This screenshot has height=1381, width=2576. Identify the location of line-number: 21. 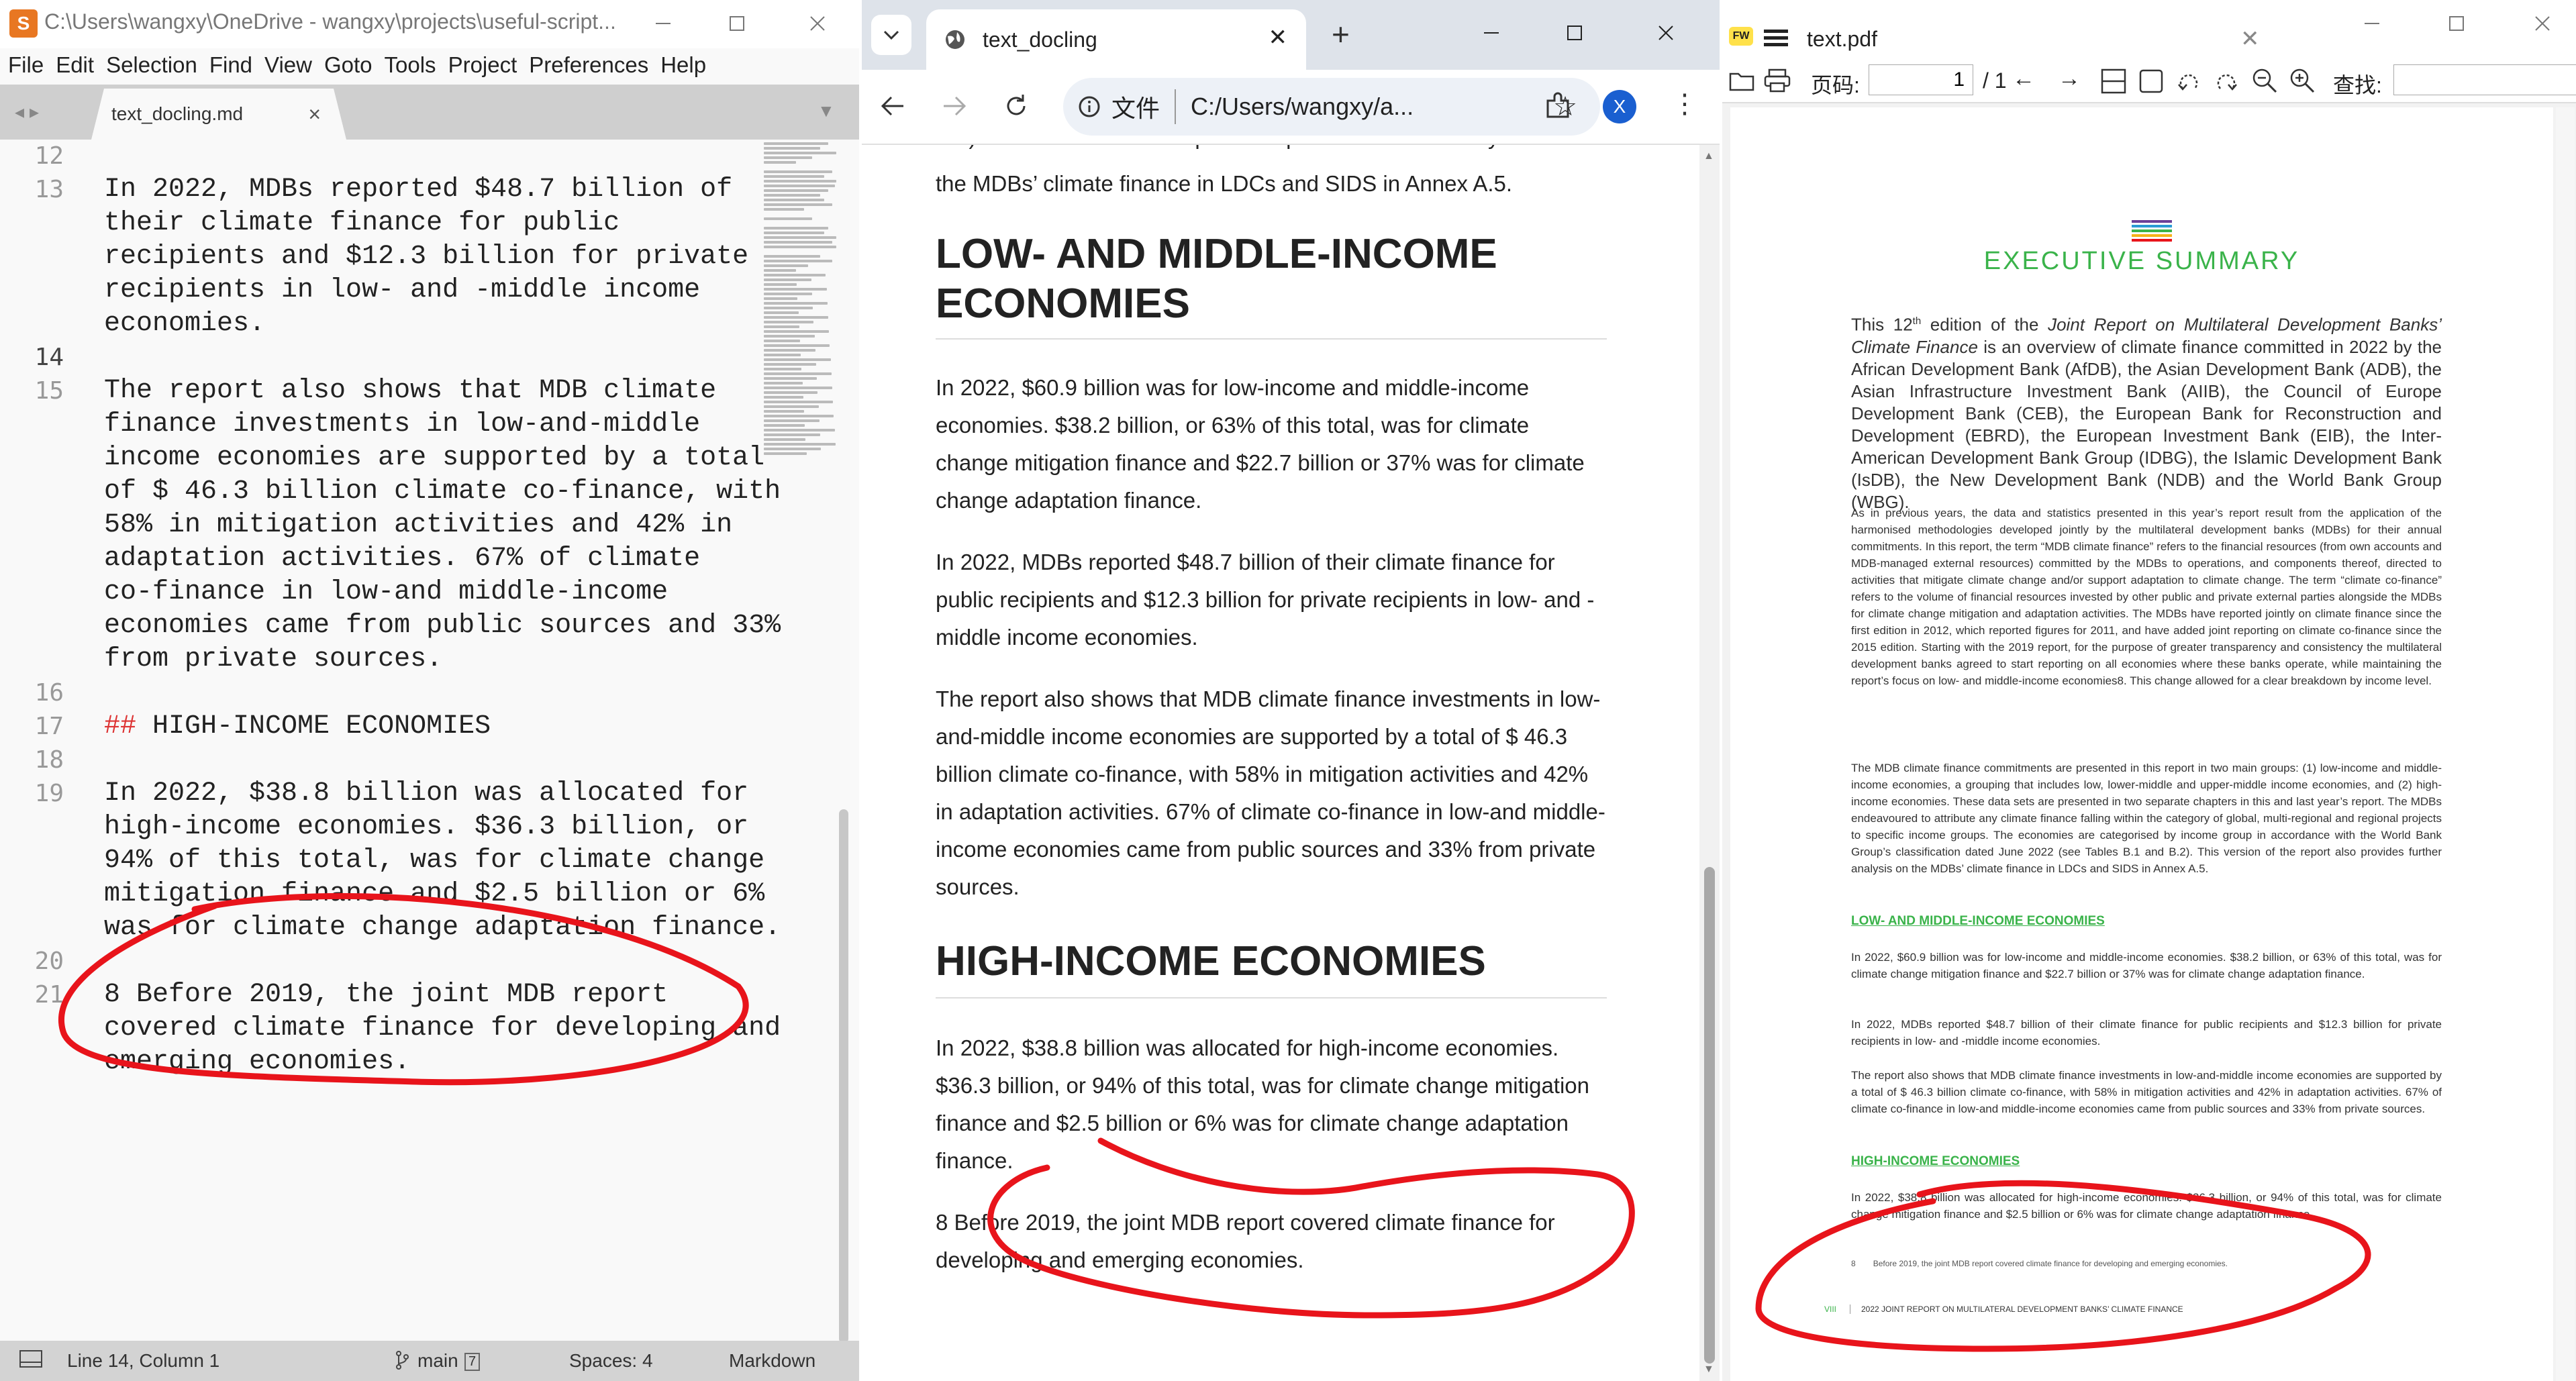
(32, 995).